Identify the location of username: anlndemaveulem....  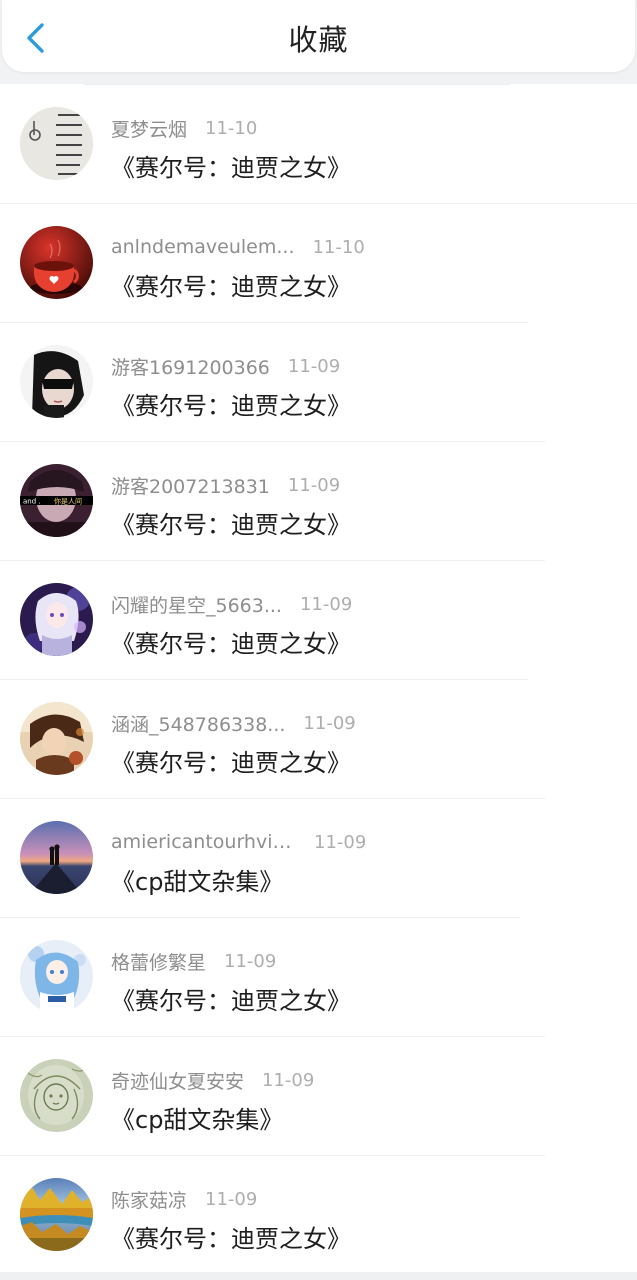
(202, 247).